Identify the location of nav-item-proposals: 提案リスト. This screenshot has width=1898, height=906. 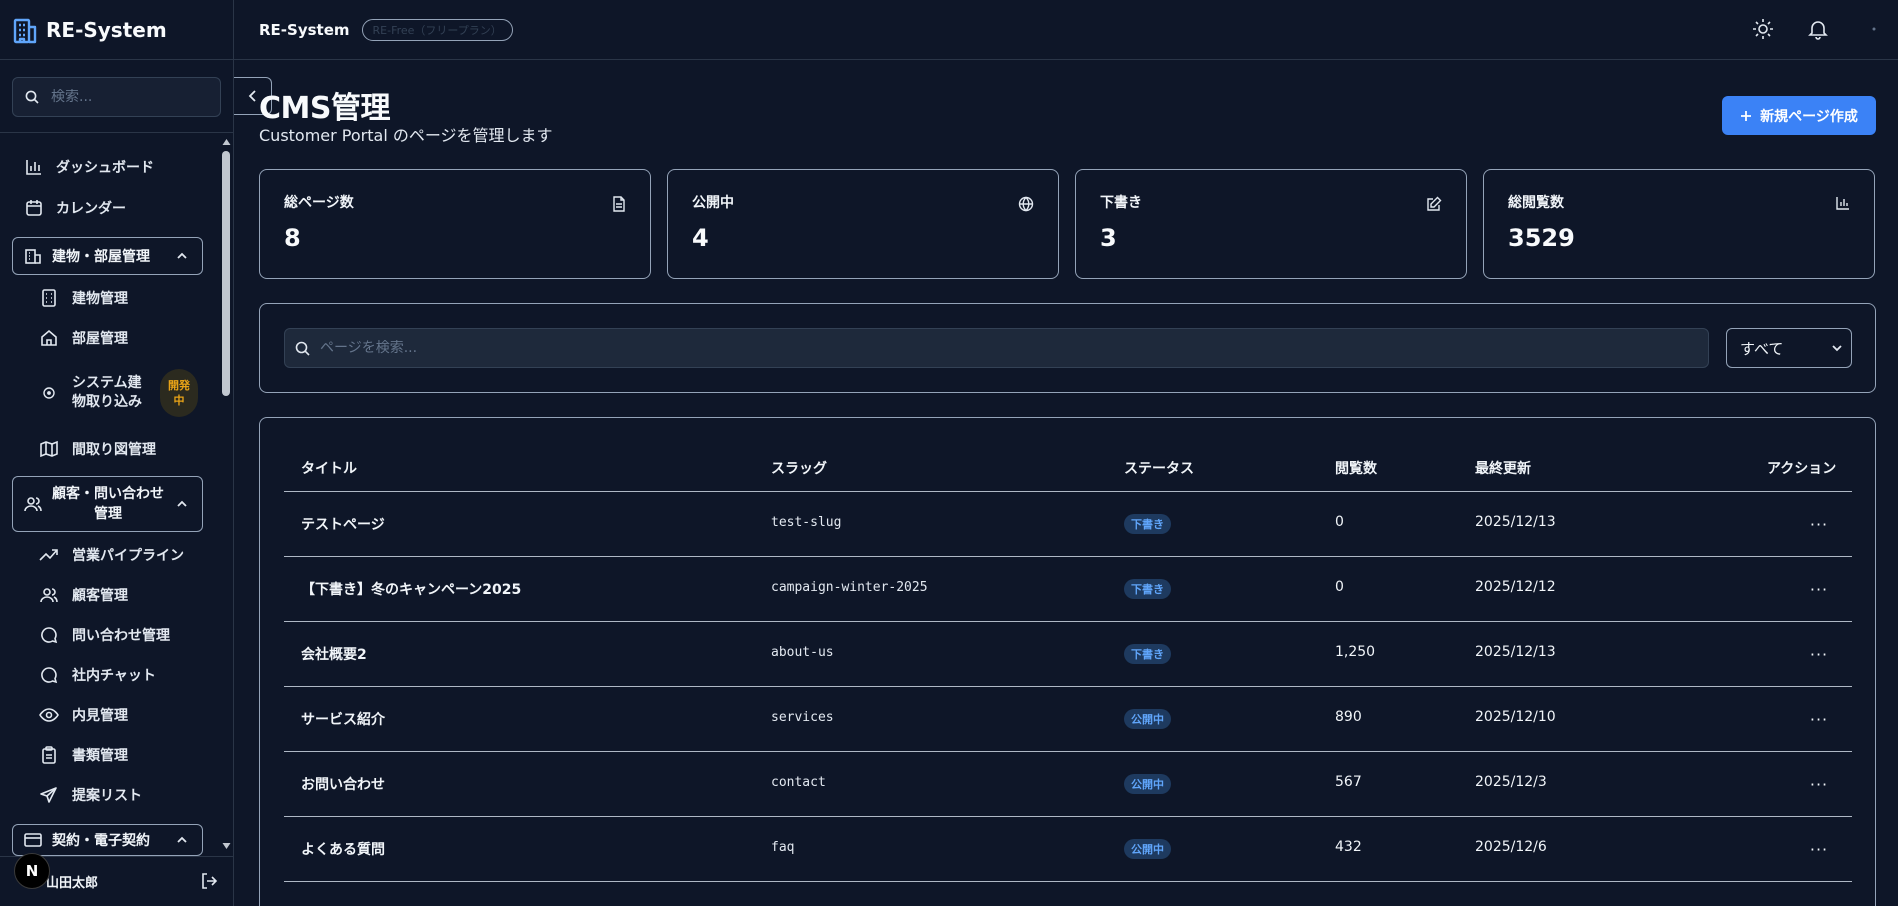
(109, 795).